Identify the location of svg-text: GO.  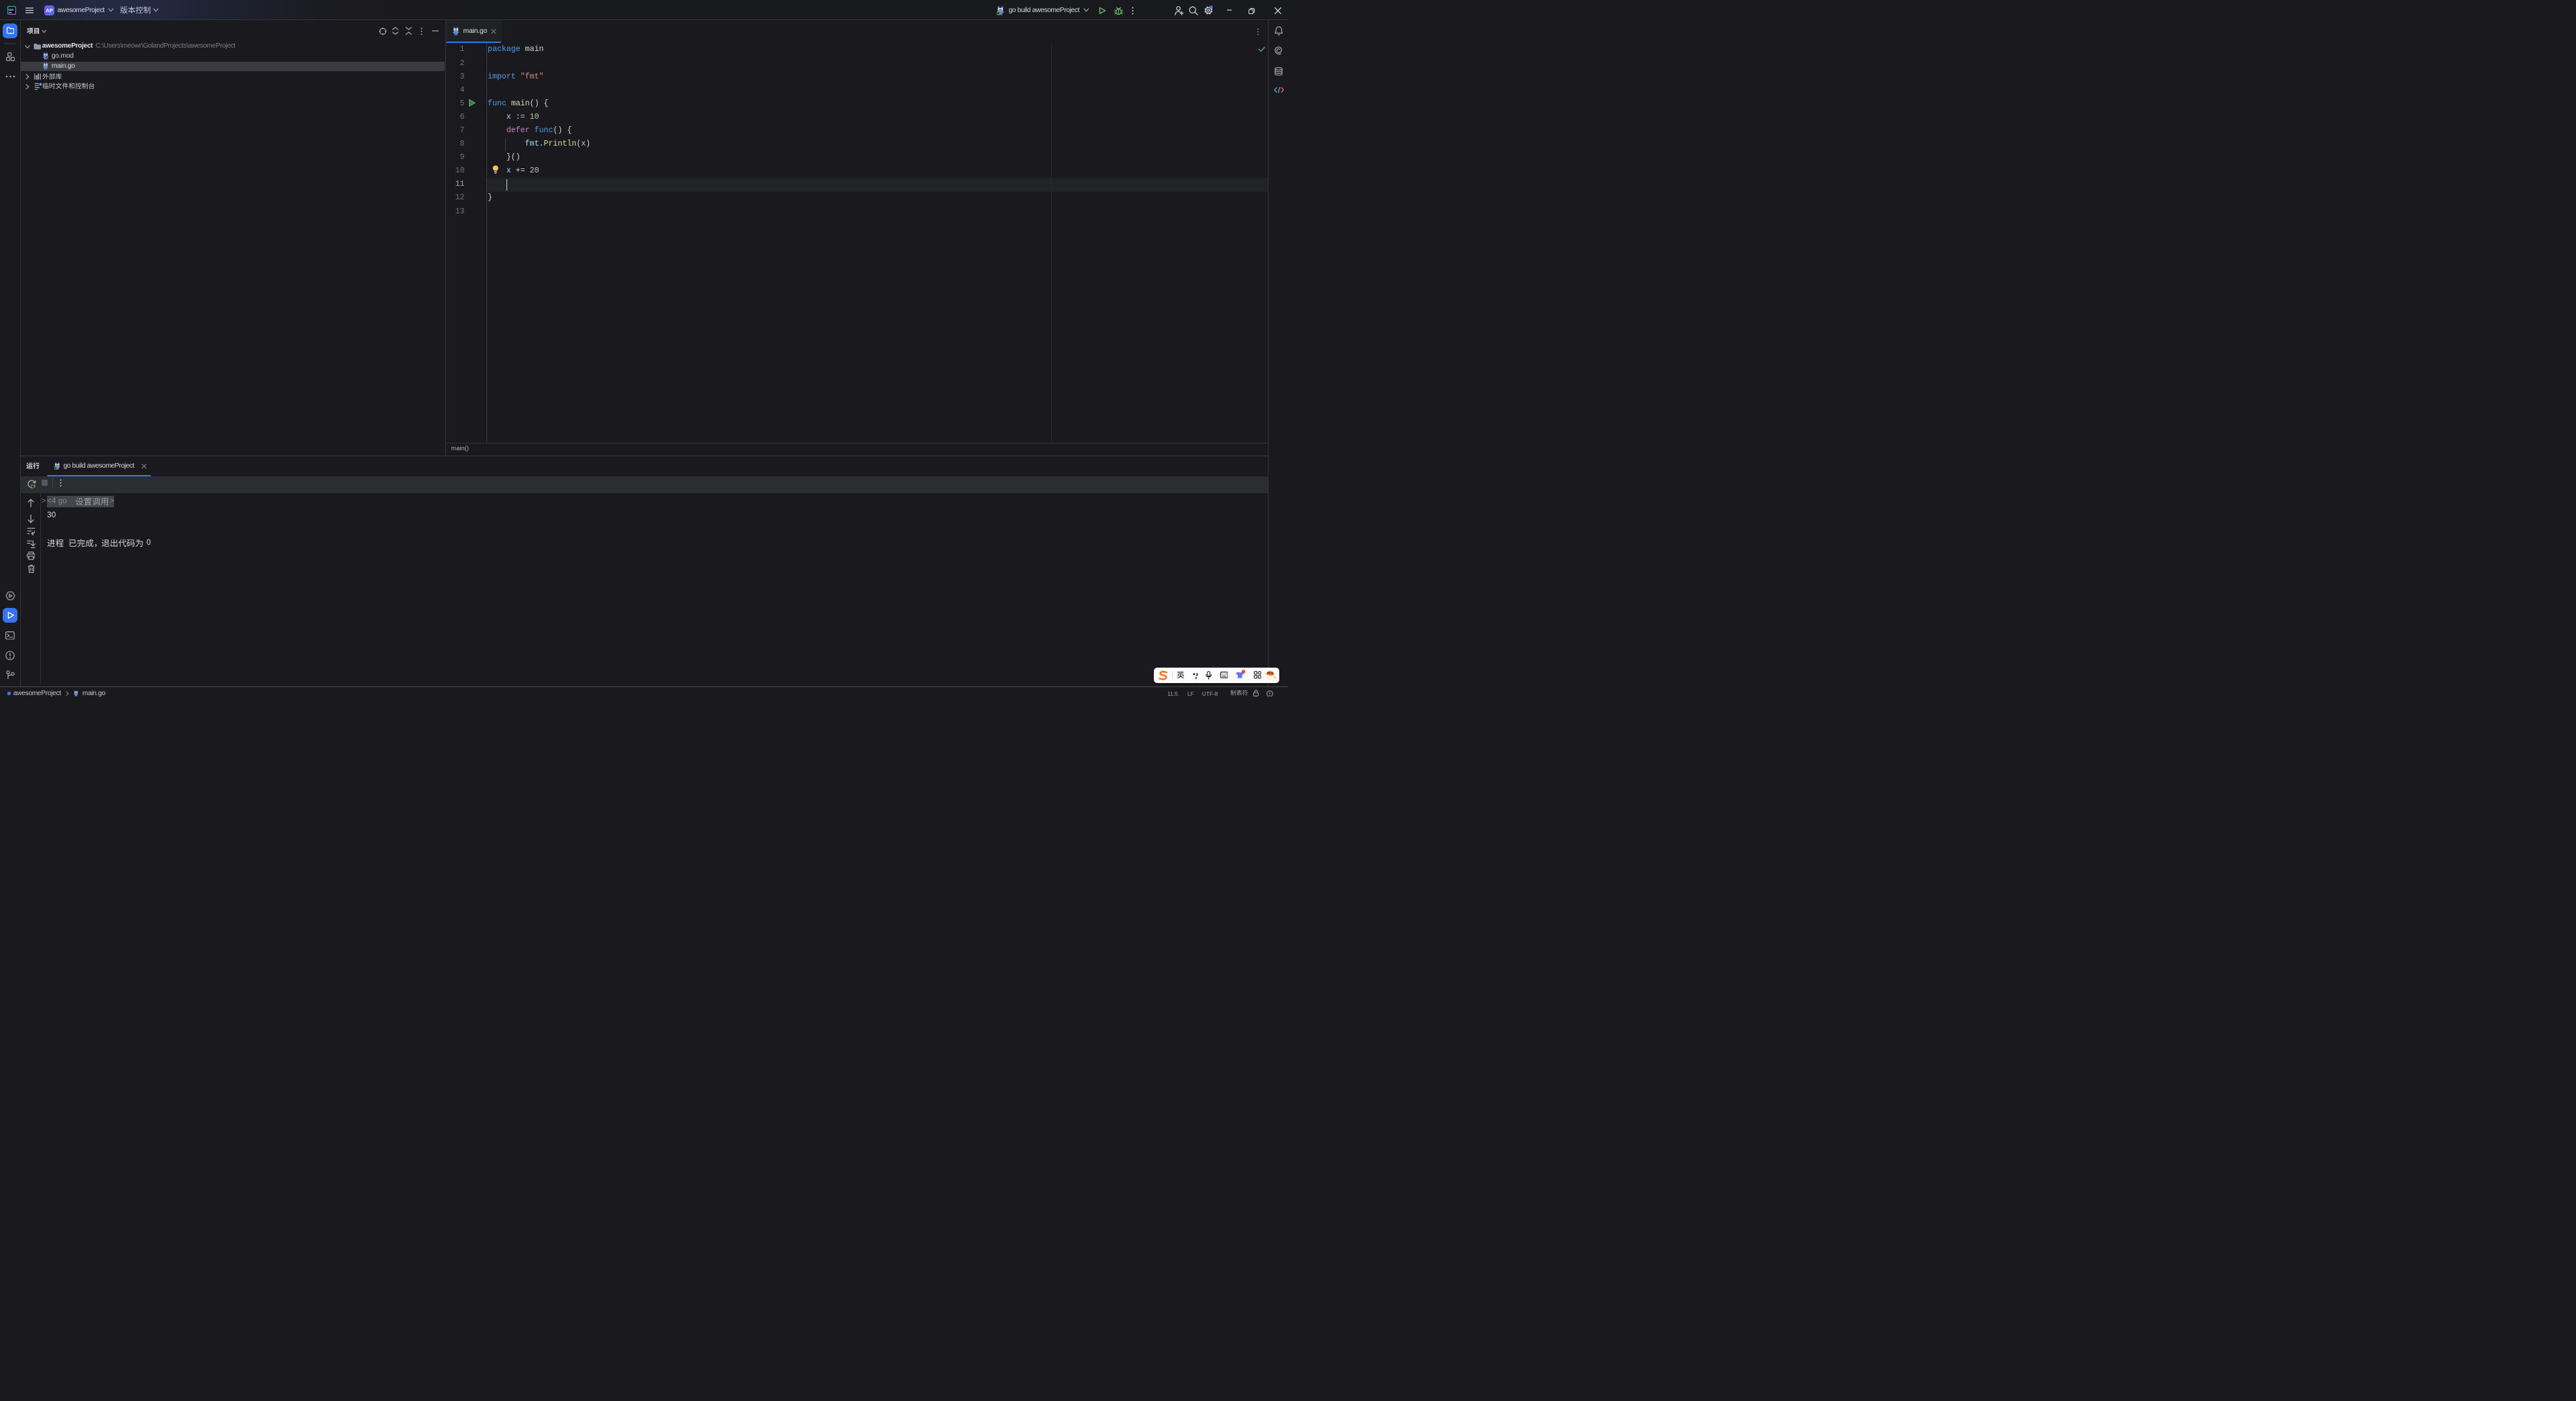
(11, 9).